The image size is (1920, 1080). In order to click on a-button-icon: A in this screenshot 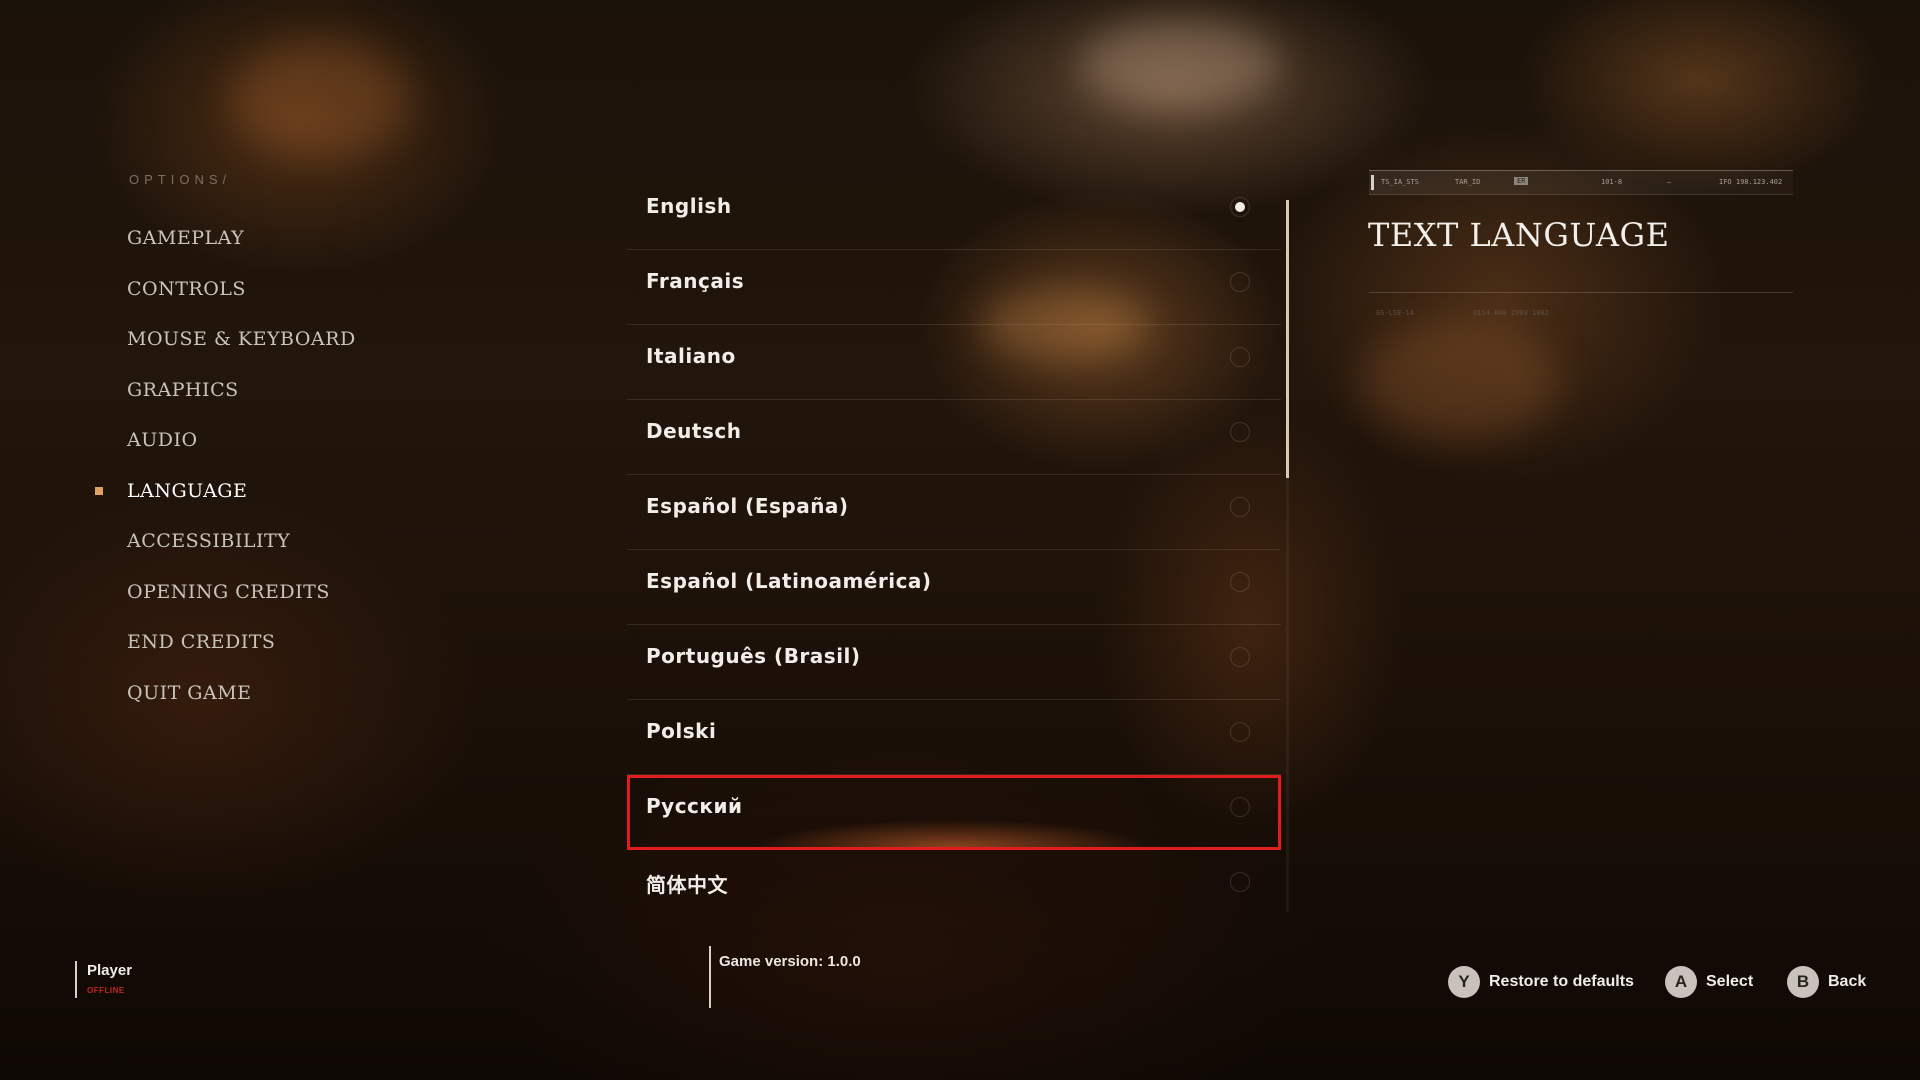, I will do `click(1681, 982)`.